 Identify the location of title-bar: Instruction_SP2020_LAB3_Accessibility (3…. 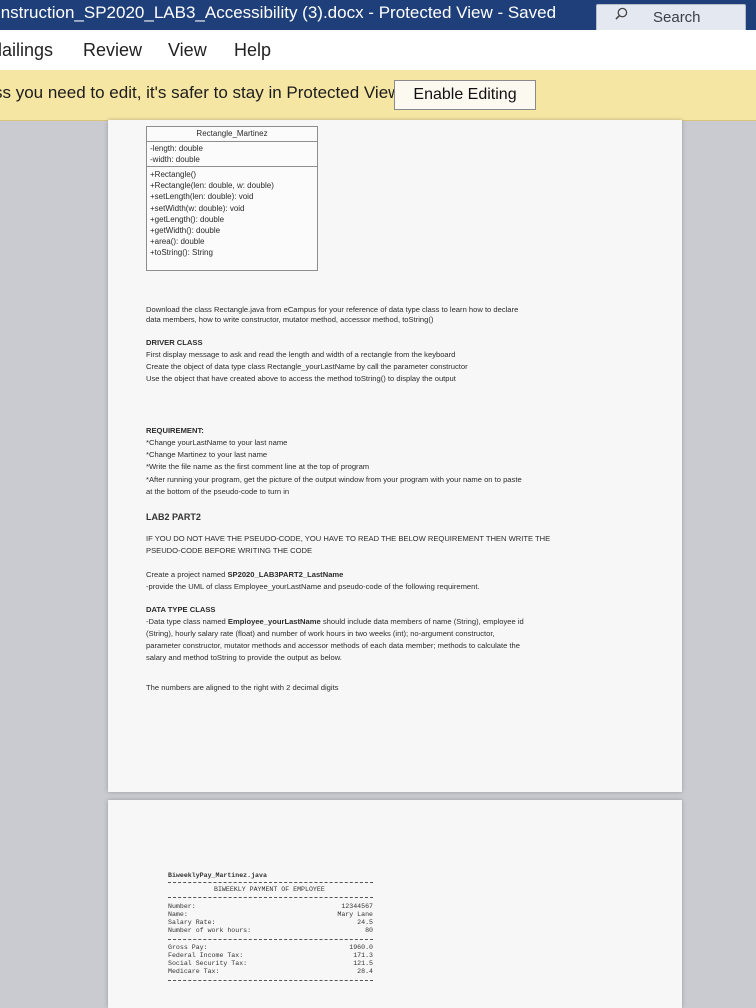
(378, 16).